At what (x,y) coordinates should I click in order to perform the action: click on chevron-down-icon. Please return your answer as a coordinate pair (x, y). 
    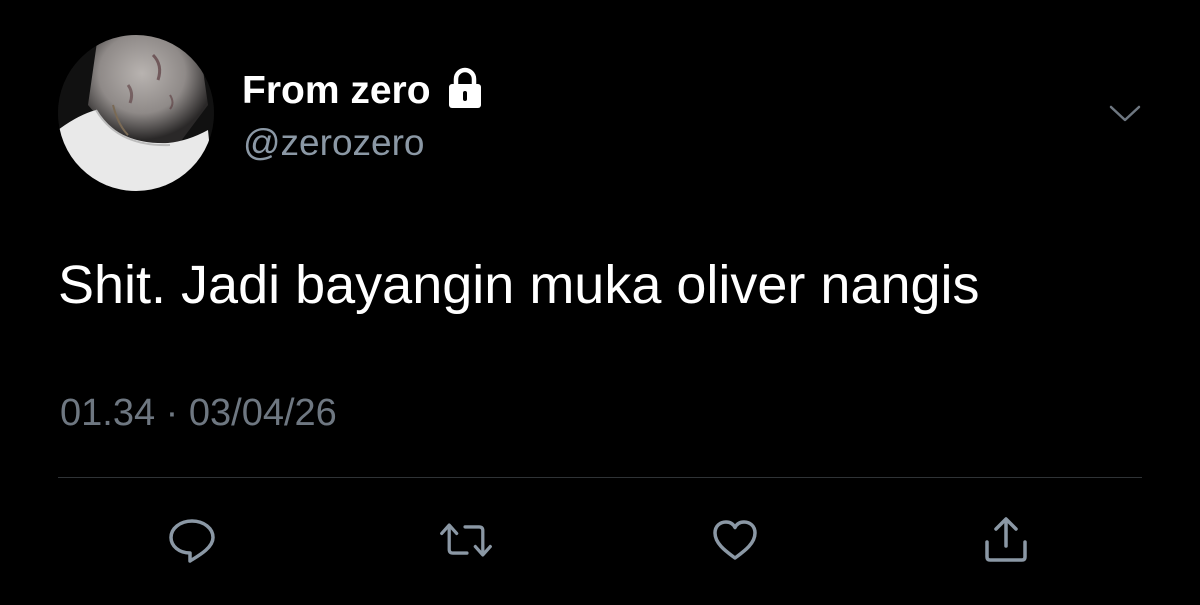
    Looking at the image, I should click on (1125, 114).